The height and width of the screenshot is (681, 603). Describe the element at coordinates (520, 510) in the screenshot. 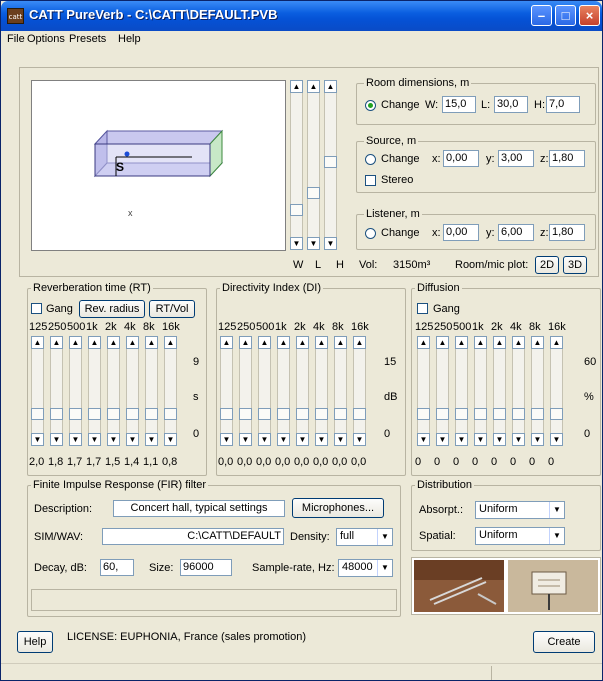

I see `absorpt-select: Uniform ▼` at that location.